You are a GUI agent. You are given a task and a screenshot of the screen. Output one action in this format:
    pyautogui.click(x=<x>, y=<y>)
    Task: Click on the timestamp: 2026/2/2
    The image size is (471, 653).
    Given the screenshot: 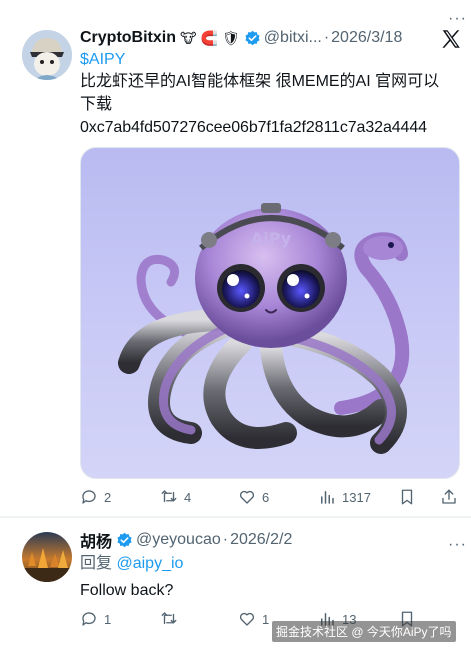 What is the action you would take?
    pyautogui.click(x=261, y=540)
    